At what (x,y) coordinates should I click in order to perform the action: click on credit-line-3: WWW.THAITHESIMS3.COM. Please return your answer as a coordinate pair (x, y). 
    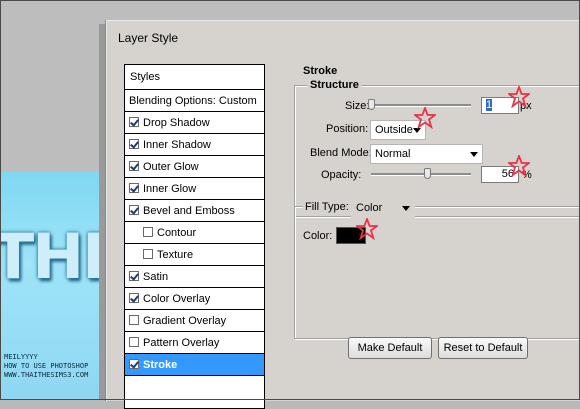
    Looking at the image, I should click on (46, 375).